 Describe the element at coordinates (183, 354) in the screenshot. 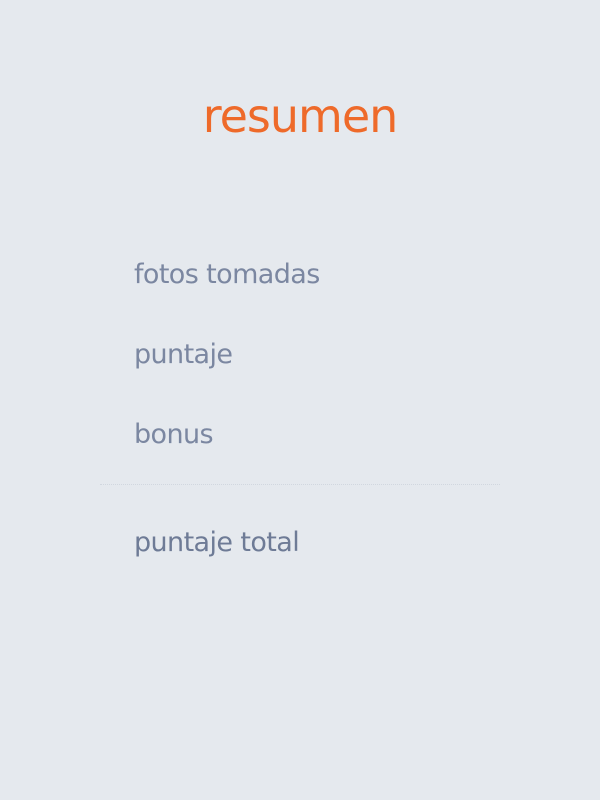

I see `summary-row-score: puntaje` at that location.